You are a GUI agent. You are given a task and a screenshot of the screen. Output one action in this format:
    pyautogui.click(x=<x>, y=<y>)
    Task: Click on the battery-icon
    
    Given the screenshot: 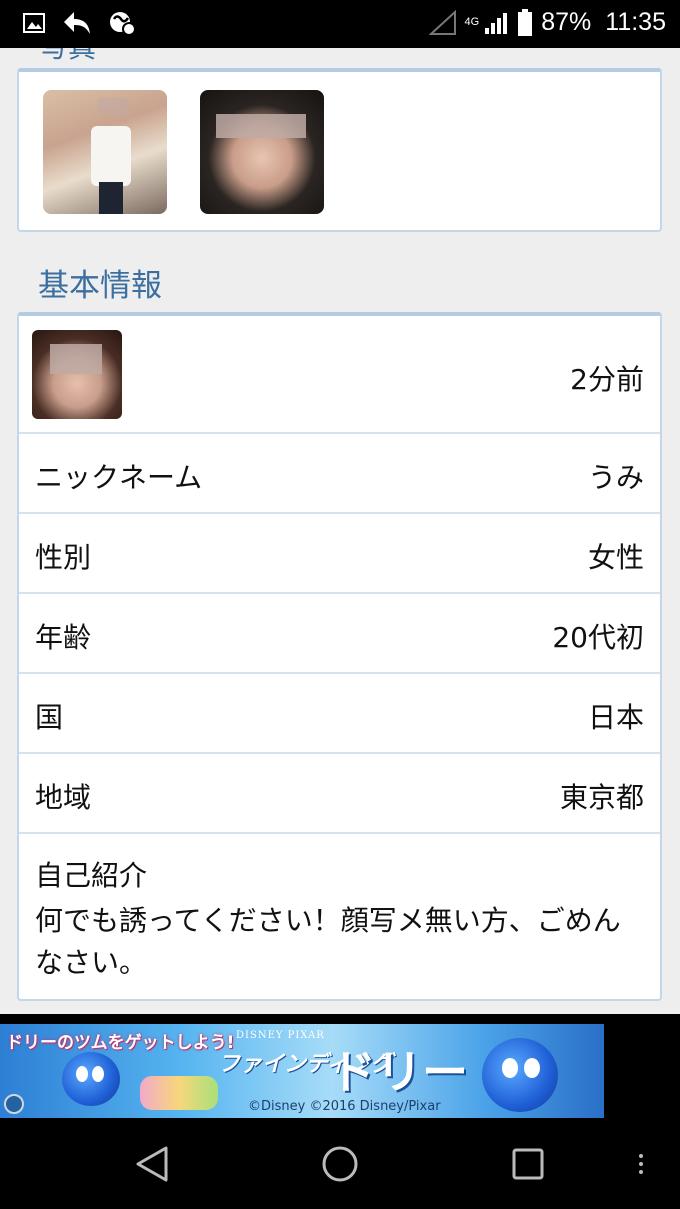 What is the action you would take?
    pyautogui.click(x=525, y=22)
    